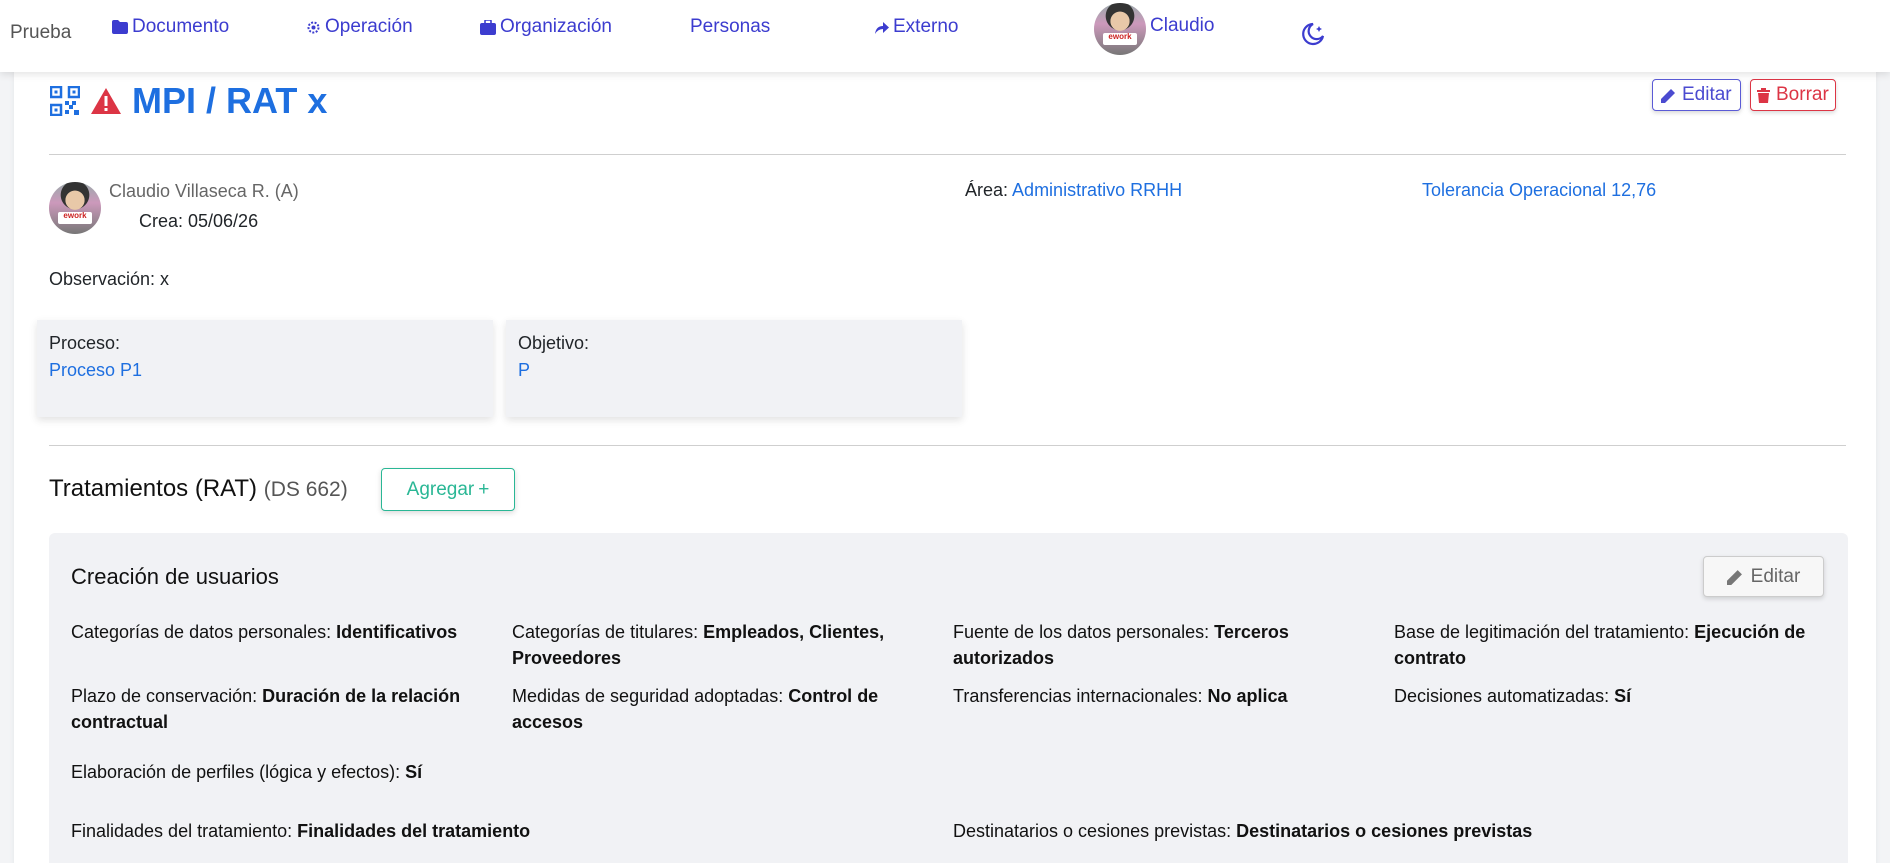 The height and width of the screenshot is (863, 1890). I want to click on area-info: Área: Administrativo RRHH, so click(1073, 190).